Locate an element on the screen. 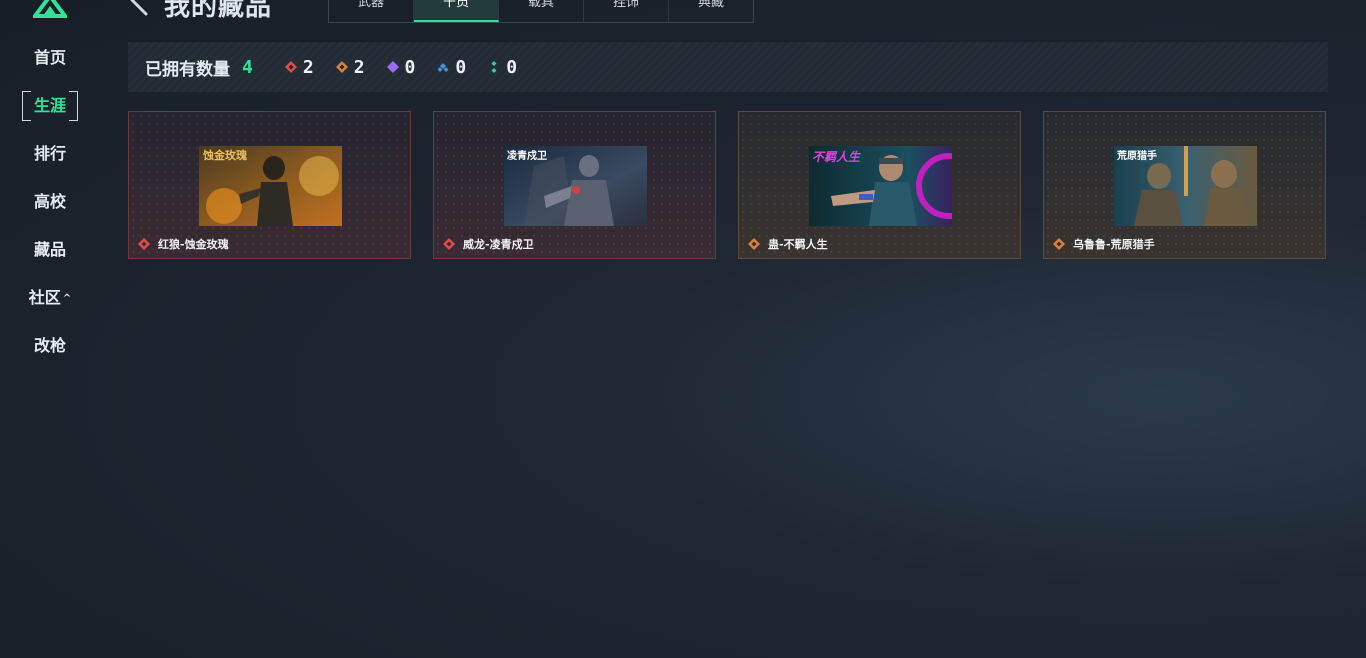  rarity-stat-red: 2 is located at coordinates (299, 67).